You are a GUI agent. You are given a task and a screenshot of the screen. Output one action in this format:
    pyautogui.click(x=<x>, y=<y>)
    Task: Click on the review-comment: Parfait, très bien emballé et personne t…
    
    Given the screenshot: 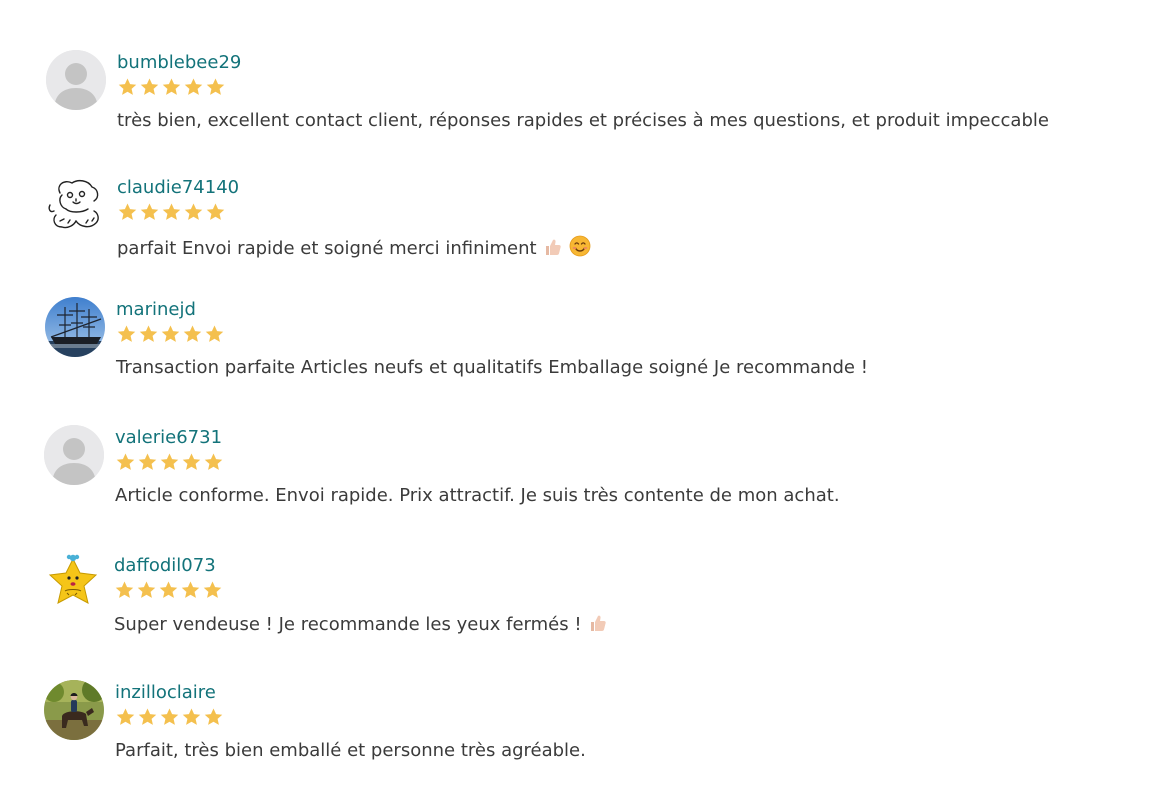 What is the action you would take?
    pyautogui.click(x=350, y=750)
    